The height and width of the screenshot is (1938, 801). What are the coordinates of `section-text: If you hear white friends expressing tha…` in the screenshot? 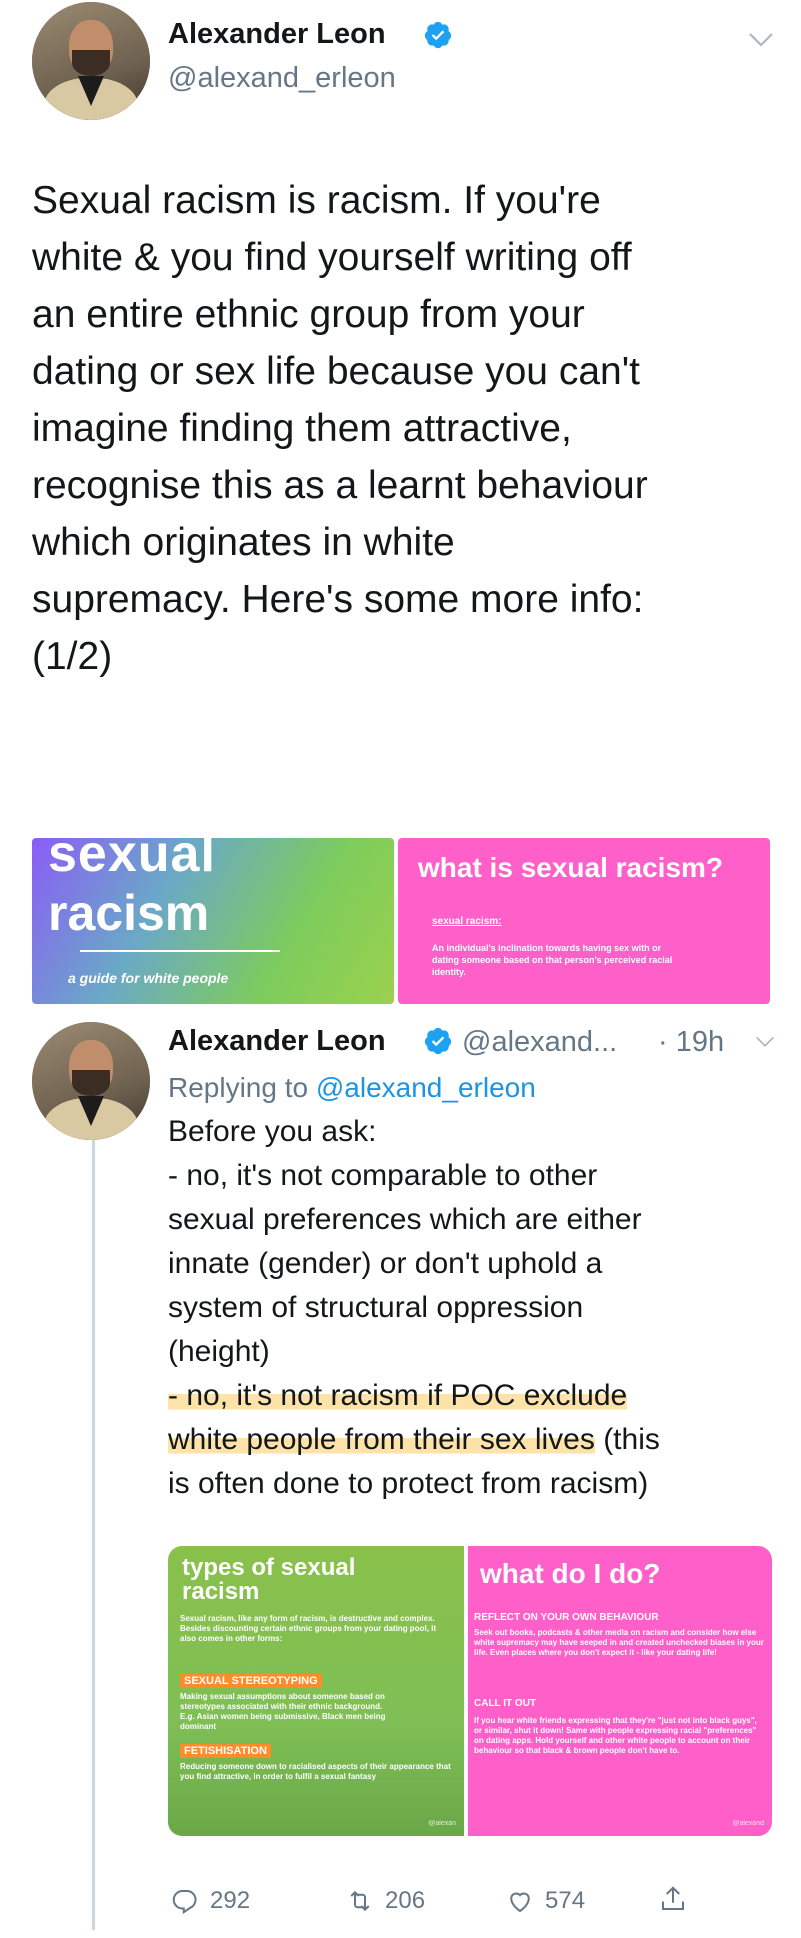 It's located at (615, 1735).